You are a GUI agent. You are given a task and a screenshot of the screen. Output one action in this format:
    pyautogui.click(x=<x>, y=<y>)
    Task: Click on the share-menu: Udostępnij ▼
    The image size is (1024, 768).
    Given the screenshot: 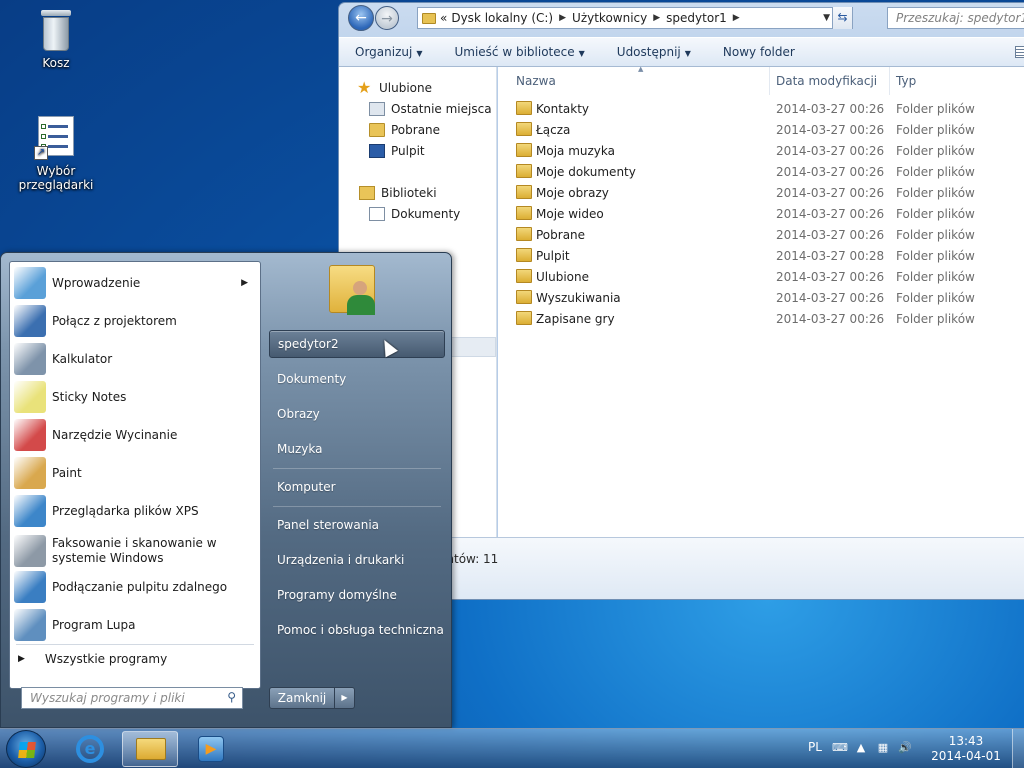 What is the action you would take?
    pyautogui.click(x=654, y=52)
    